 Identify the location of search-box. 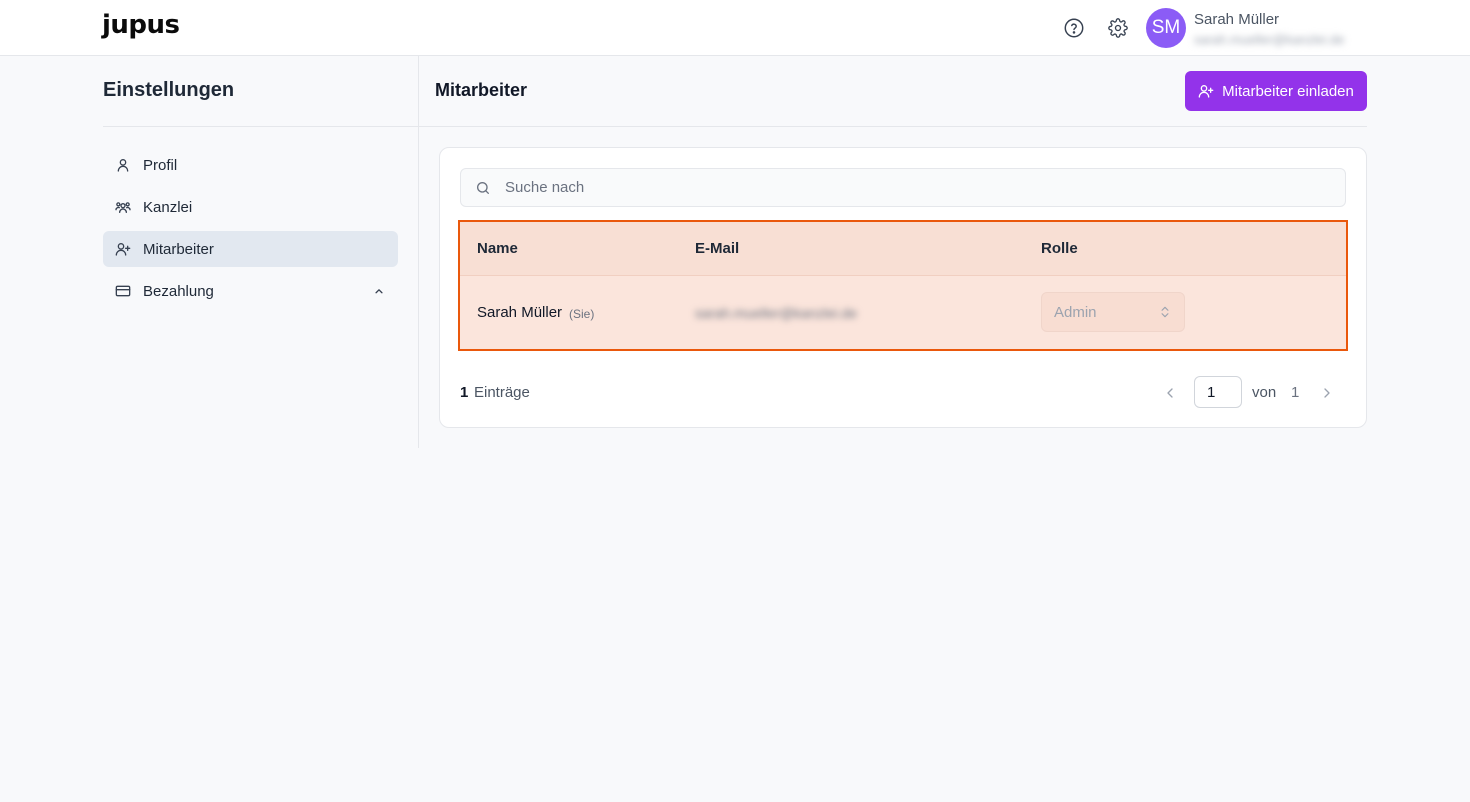
(903, 187).